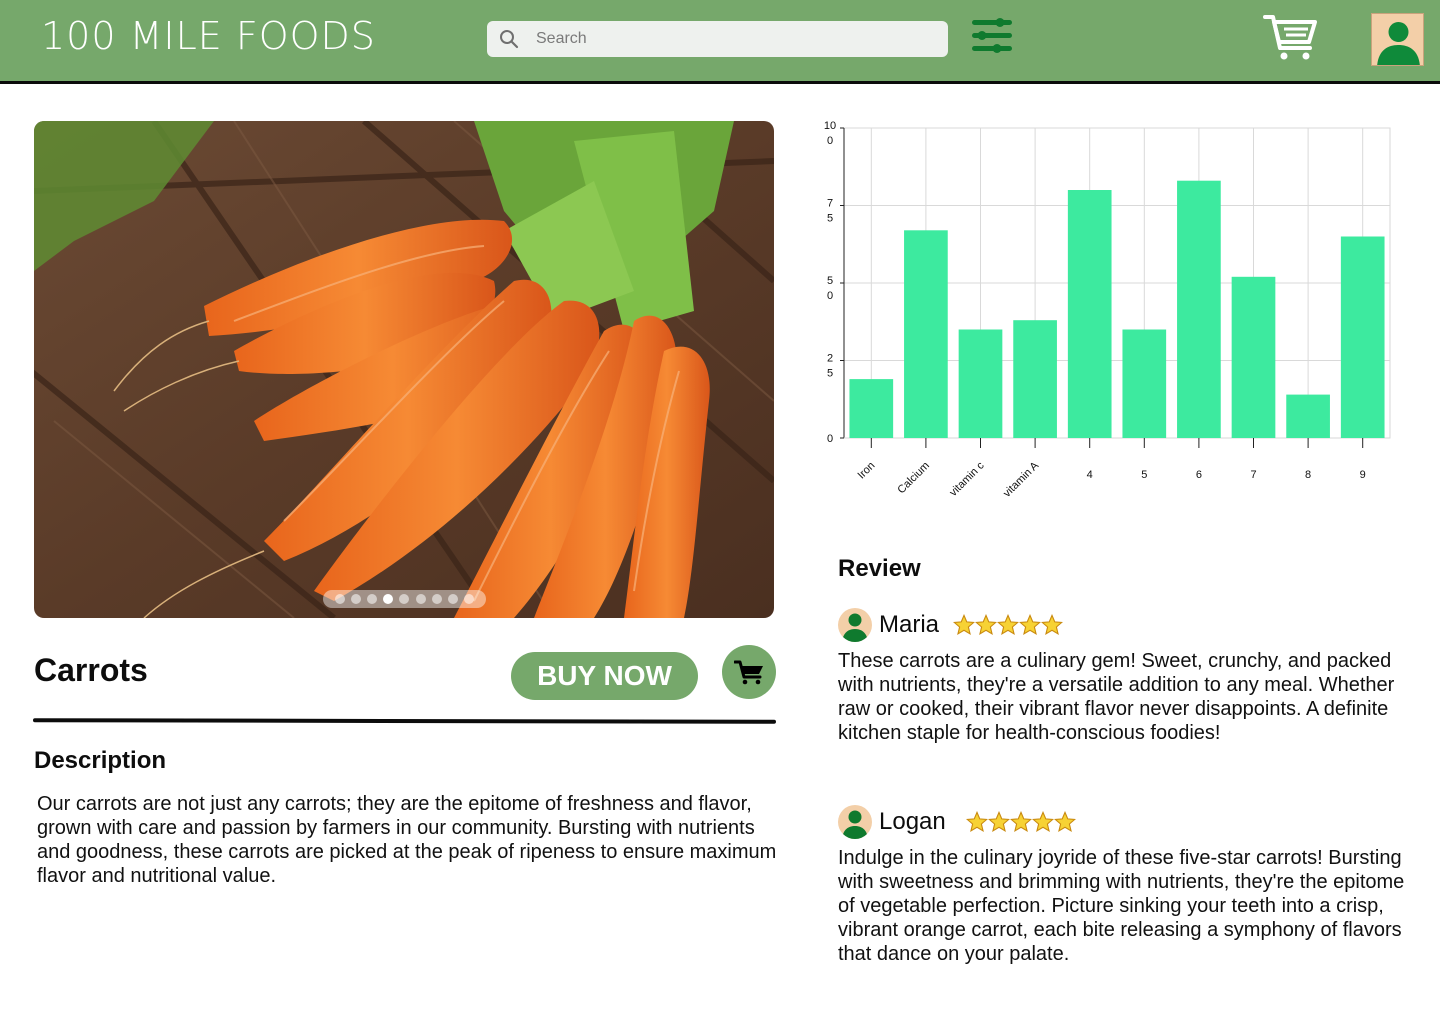 The width and height of the screenshot is (1440, 1024). I want to click on search-box, so click(717, 39).